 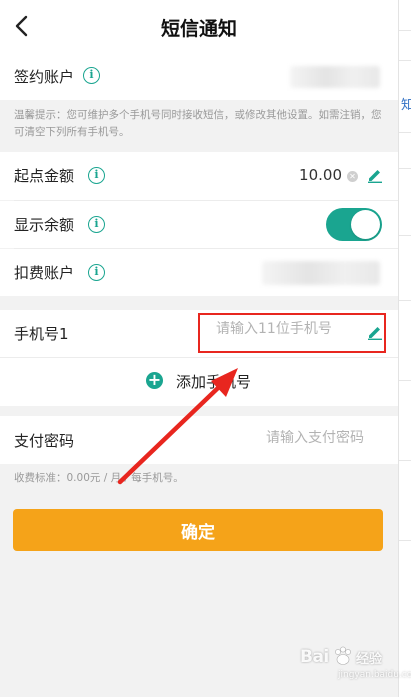 I want to click on confirm-button: 确定, so click(x=198, y=530).